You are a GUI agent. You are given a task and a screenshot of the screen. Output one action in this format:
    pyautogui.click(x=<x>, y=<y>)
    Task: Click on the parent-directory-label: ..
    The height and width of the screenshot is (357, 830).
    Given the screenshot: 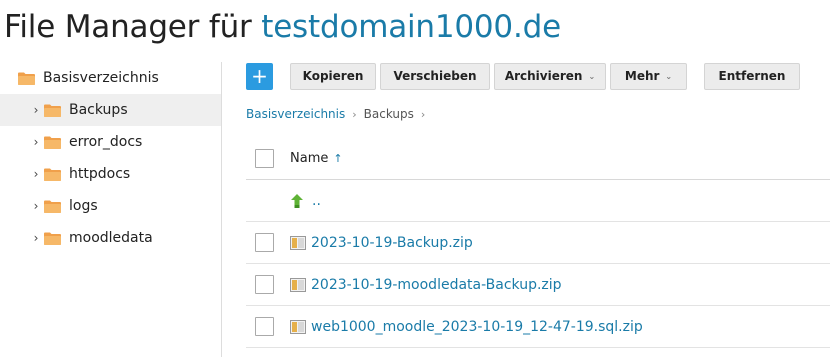 What is the action you would take?
    pyautogui.click(x=316, y=200)
    